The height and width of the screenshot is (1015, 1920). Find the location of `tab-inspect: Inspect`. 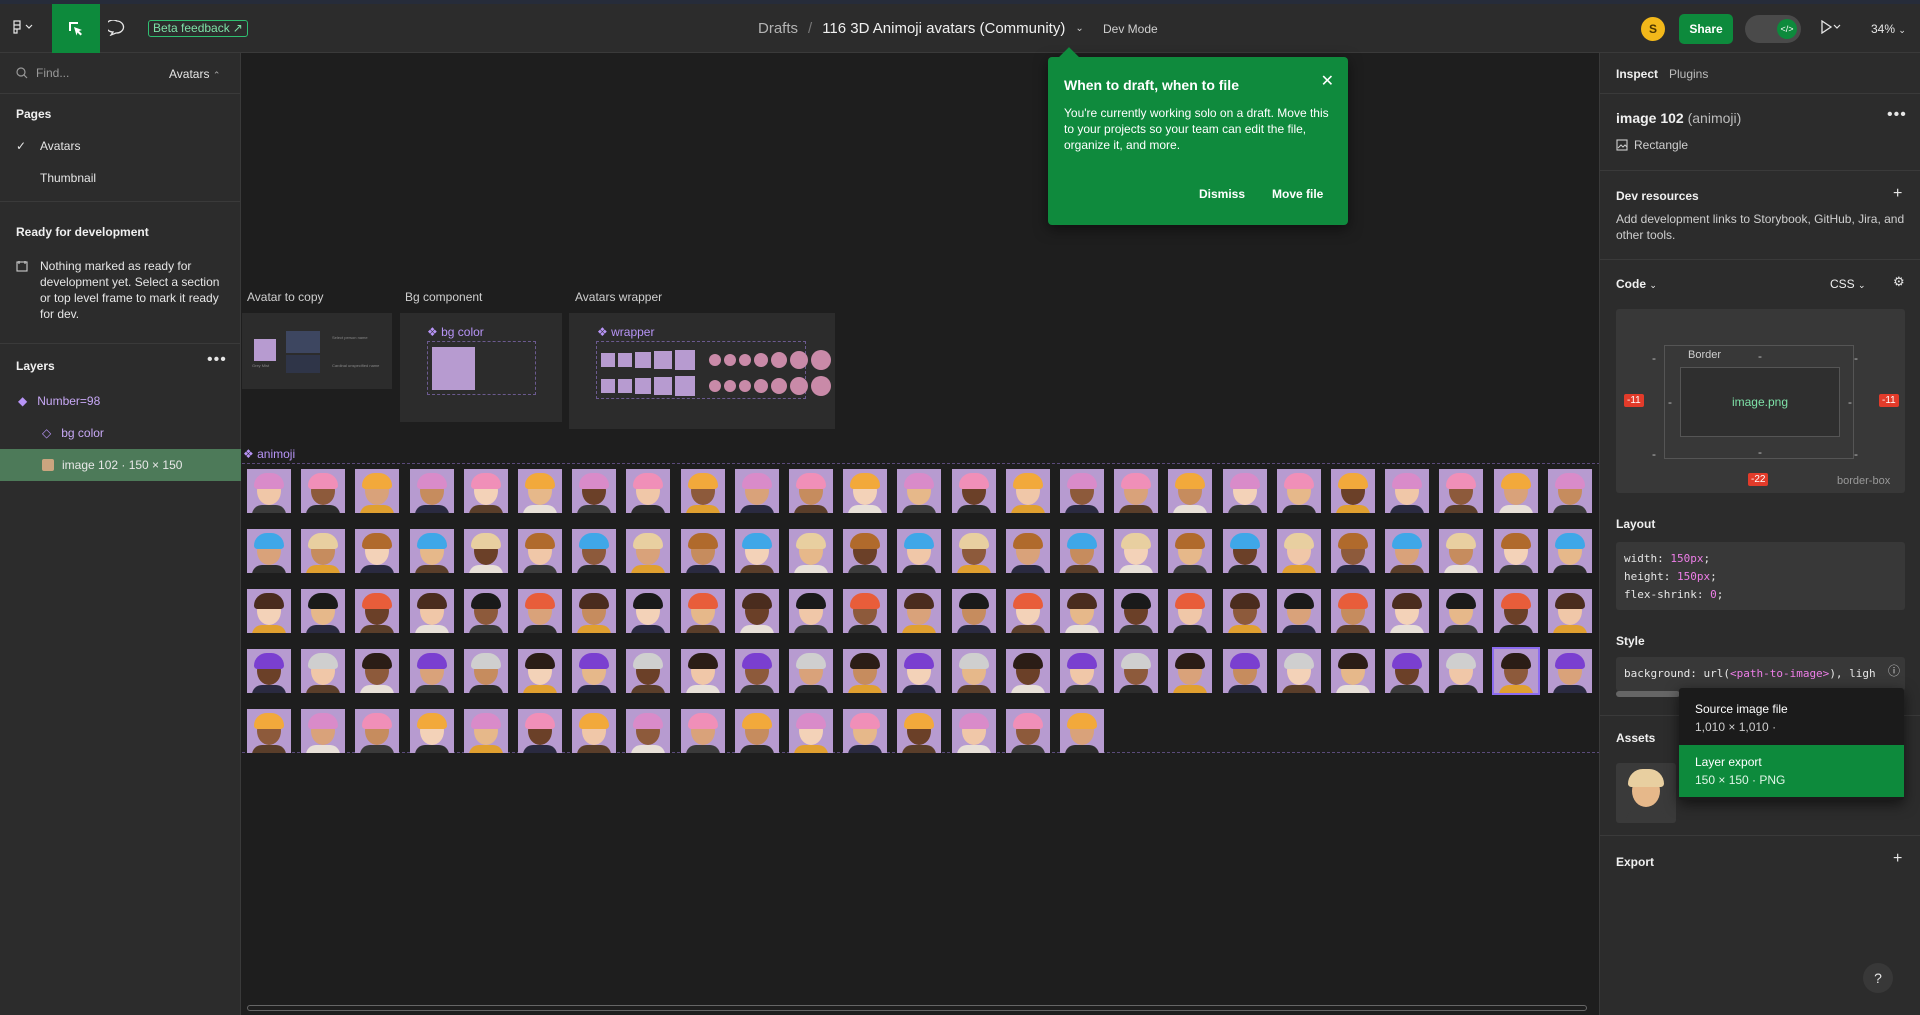

tab-inspect: Inspect is located at coordinates (1637, 74).